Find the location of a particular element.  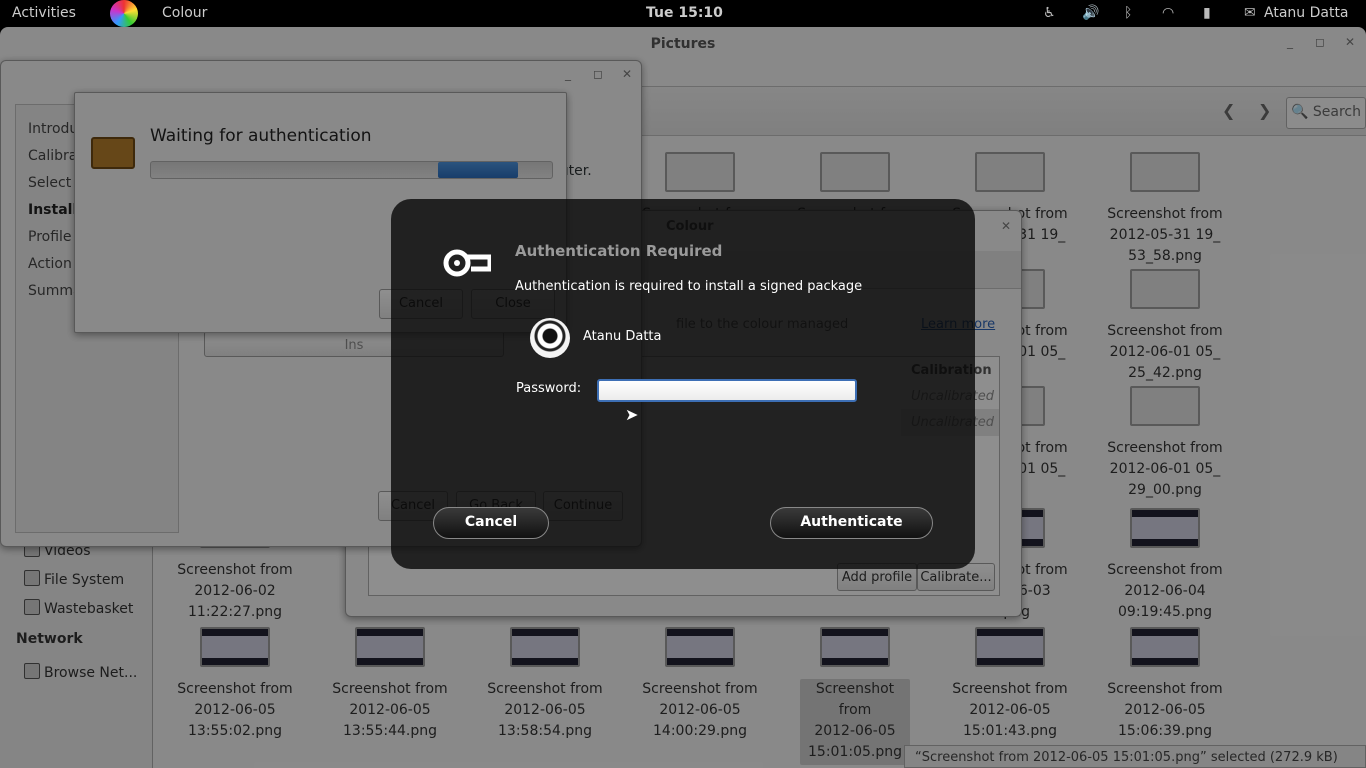

label: Wastebasket is located at coordinates (89, 609).